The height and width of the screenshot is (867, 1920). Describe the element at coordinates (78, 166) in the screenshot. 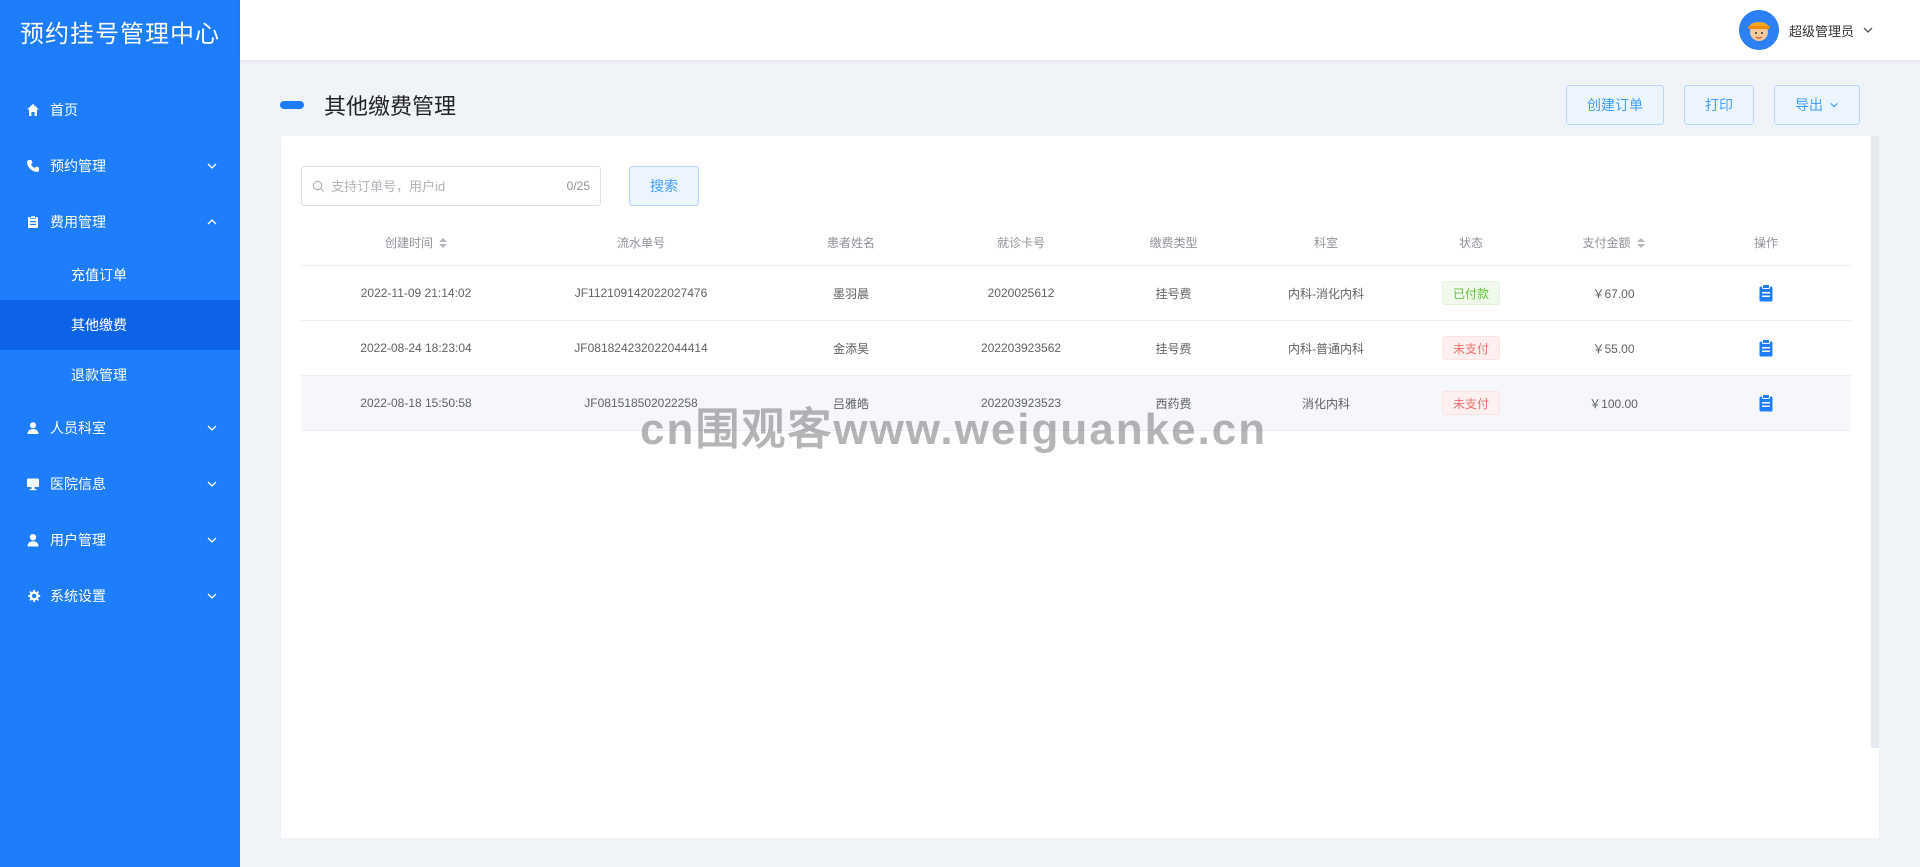

I see `sidebar-item-label: 预约管理` at that location.